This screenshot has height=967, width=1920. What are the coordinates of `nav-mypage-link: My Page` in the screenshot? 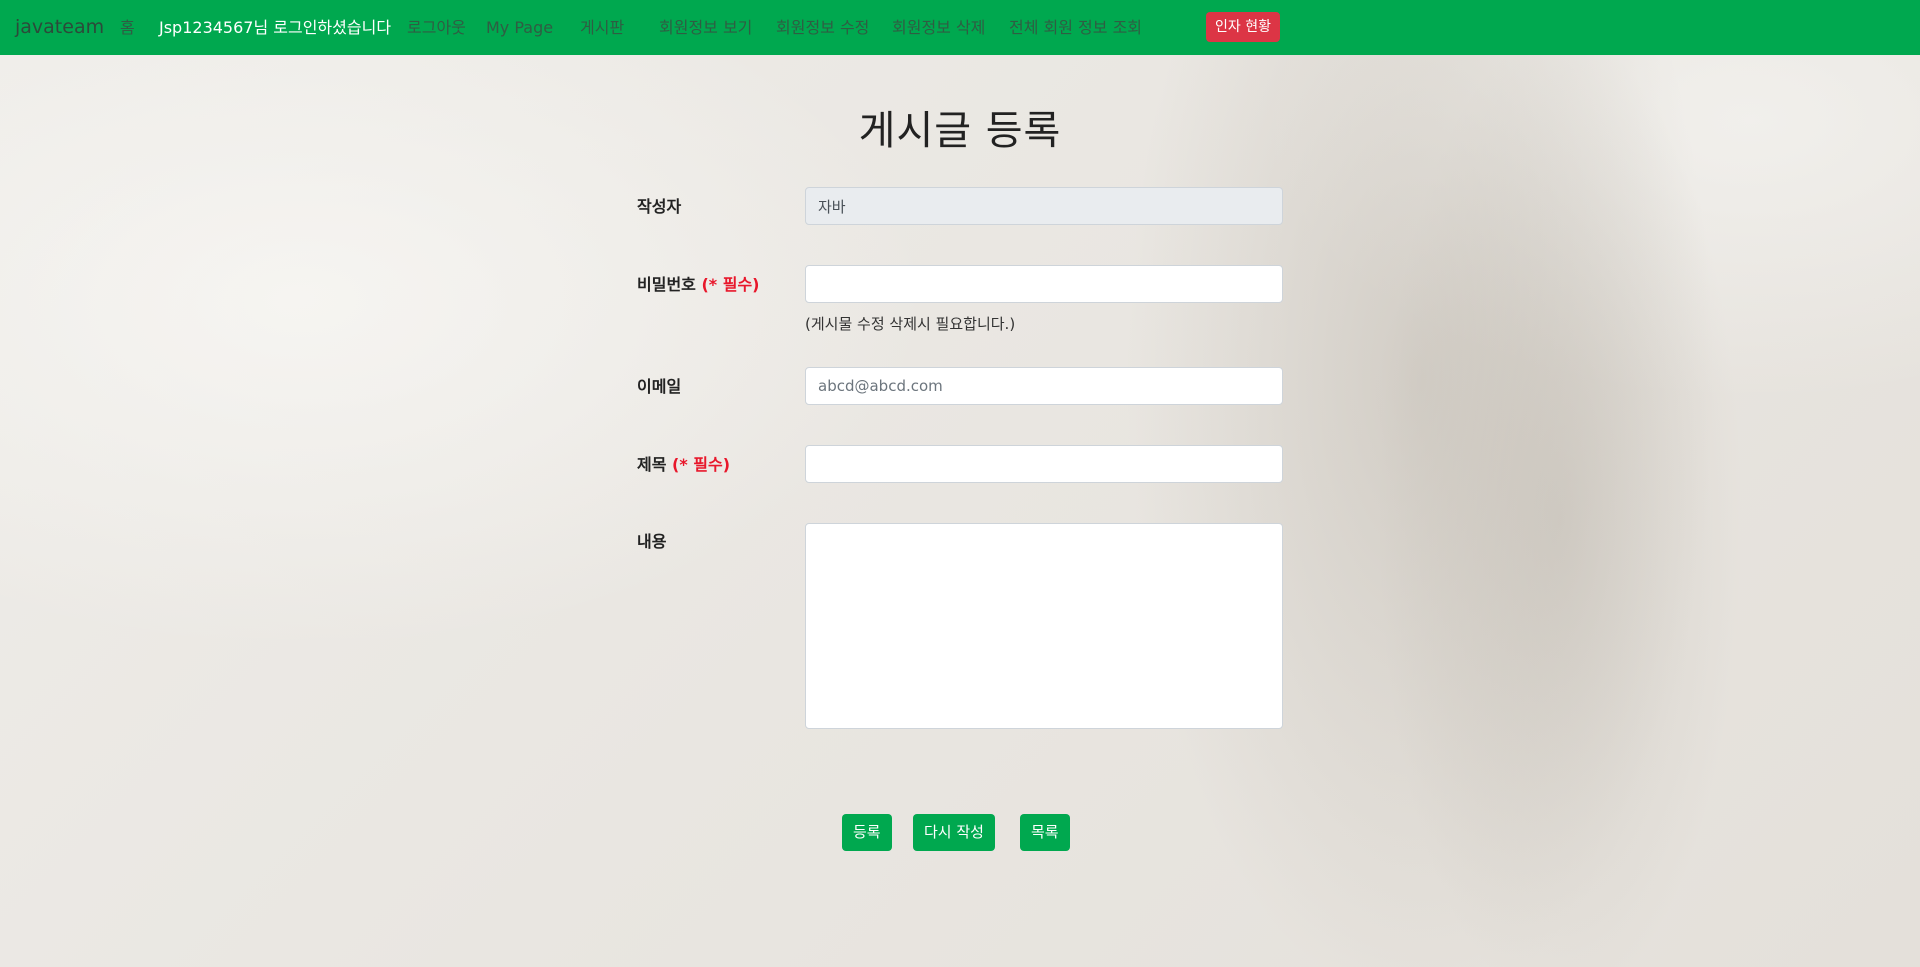 It's located at (519, 27).